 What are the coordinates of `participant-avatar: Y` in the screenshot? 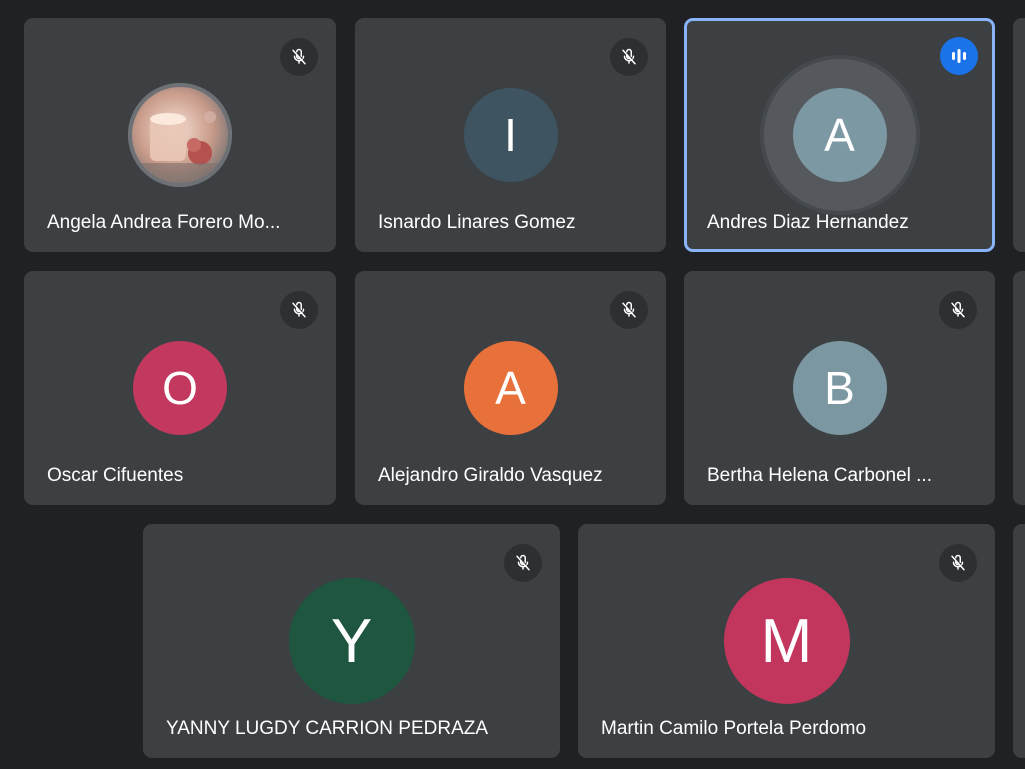 It's located at (351, 641).